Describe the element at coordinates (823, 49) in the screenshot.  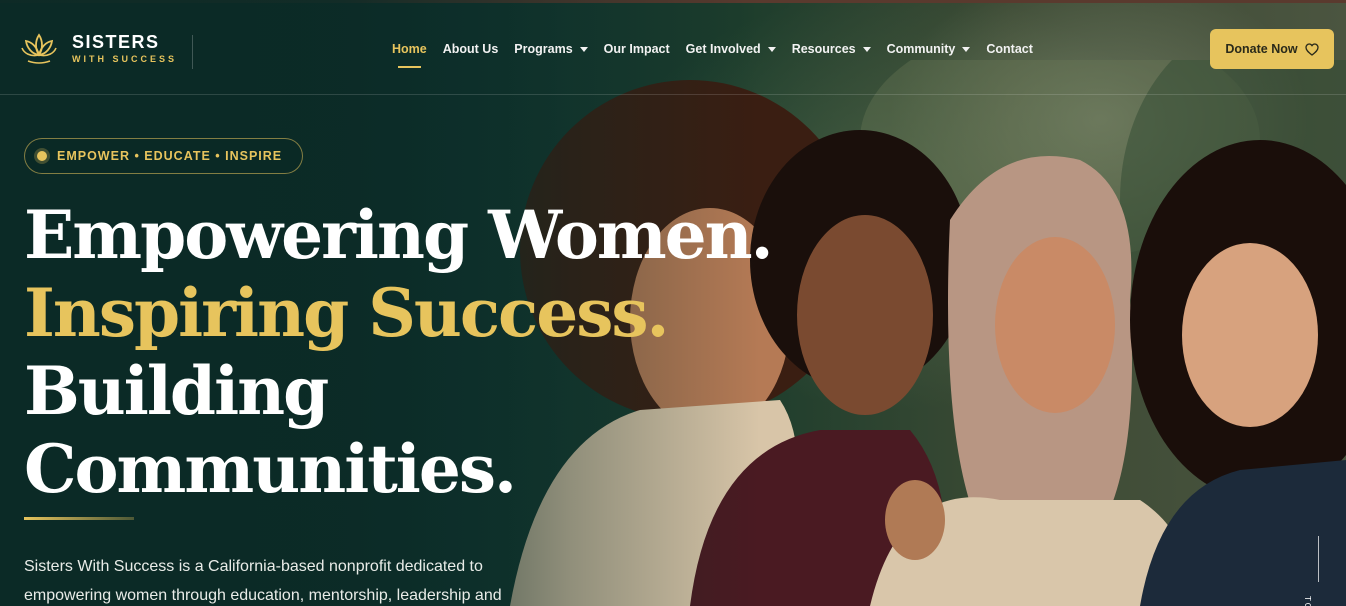
I see `nav-resources-label: Resources` at that location.